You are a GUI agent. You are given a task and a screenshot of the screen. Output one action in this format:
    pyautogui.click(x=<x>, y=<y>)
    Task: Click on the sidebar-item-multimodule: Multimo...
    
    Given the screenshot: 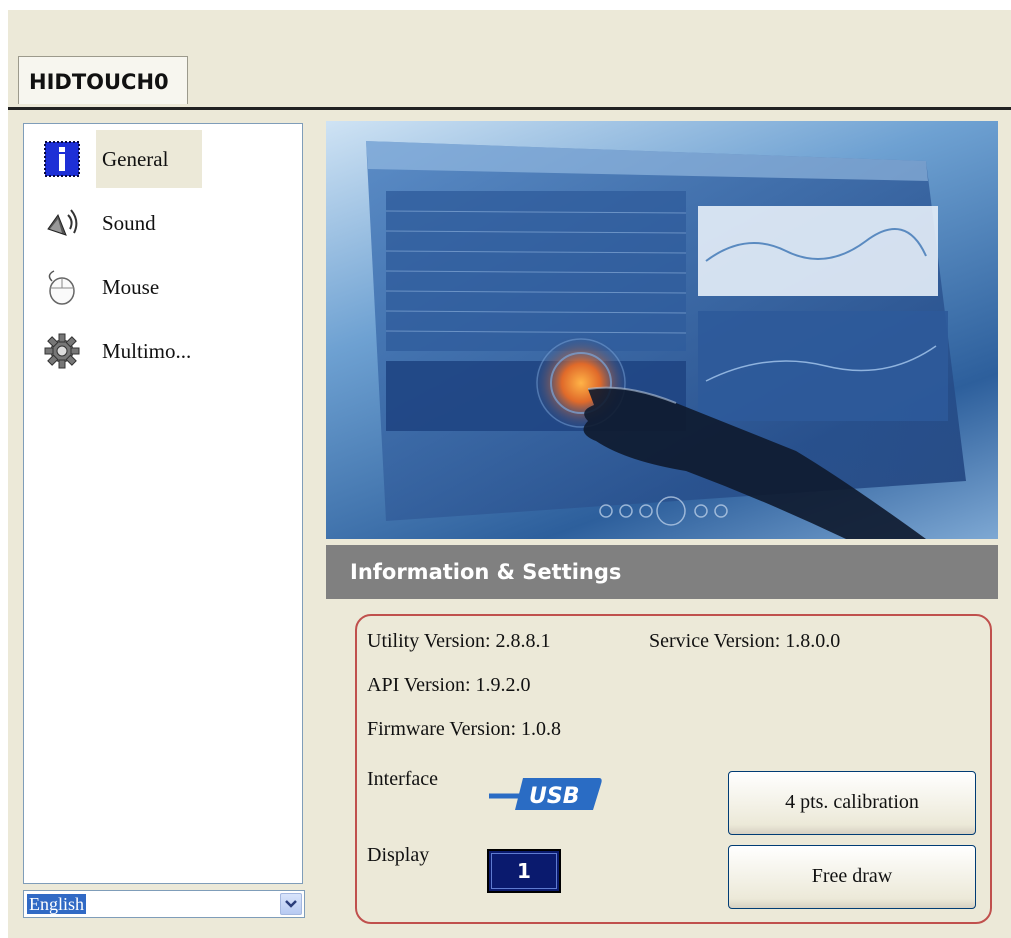 What is the action you would take?
    pyautogui.click(x=154, y=350)
    